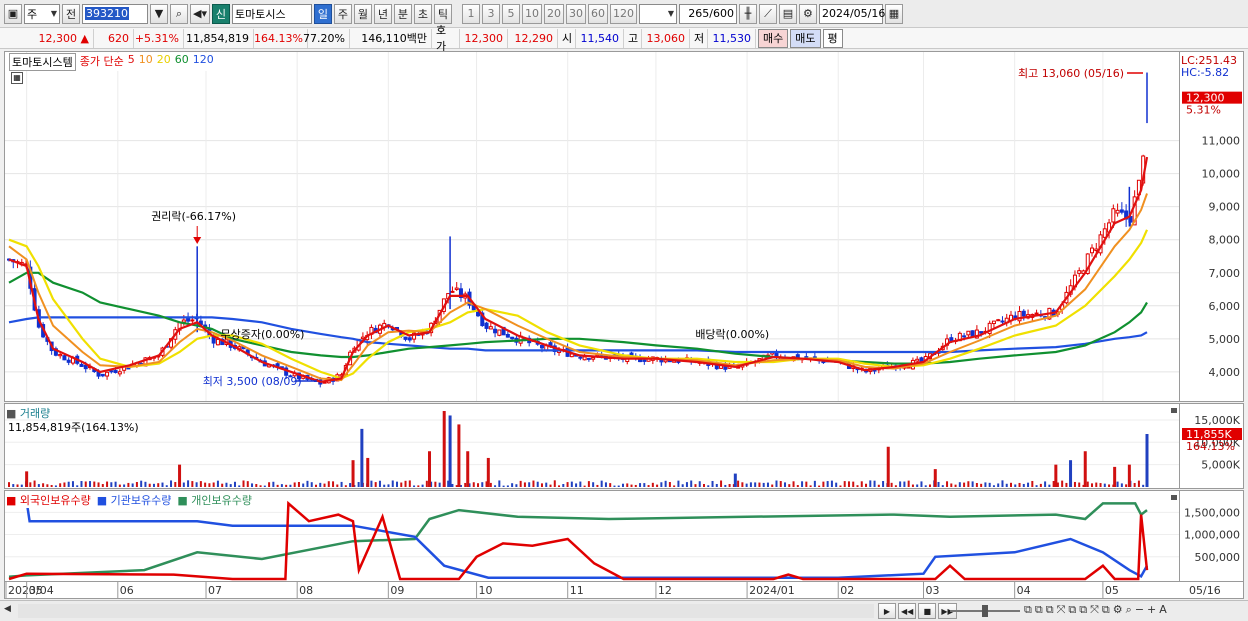  Describe the element at coordinates (531, 13) in the screenshot. I see `interval-10-button: 10` at that location.